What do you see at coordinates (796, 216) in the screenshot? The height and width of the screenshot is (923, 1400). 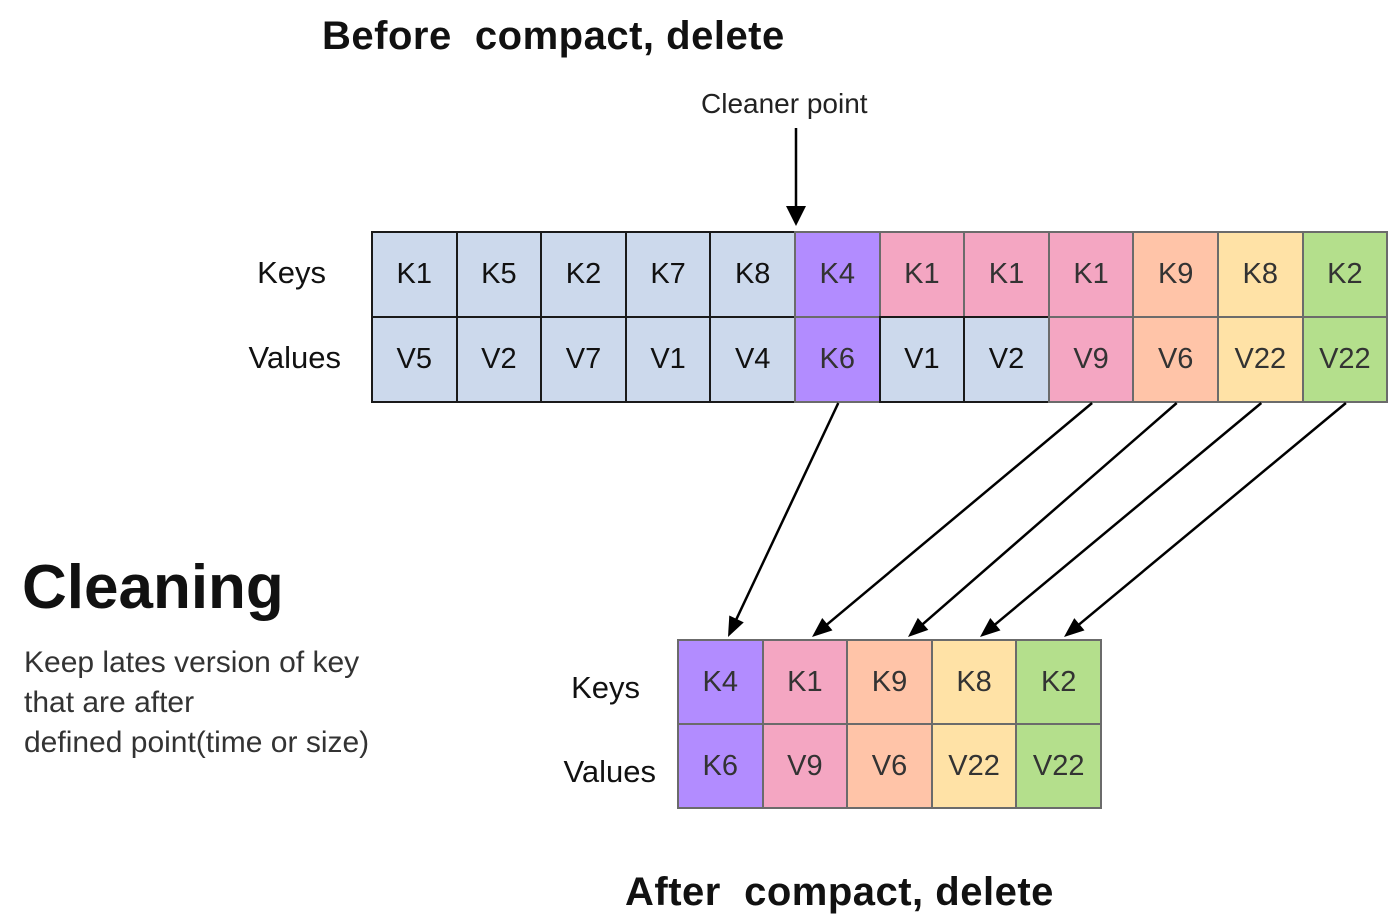 I see `cleaner-point-arrowhead` at bounding box center [796, 216].